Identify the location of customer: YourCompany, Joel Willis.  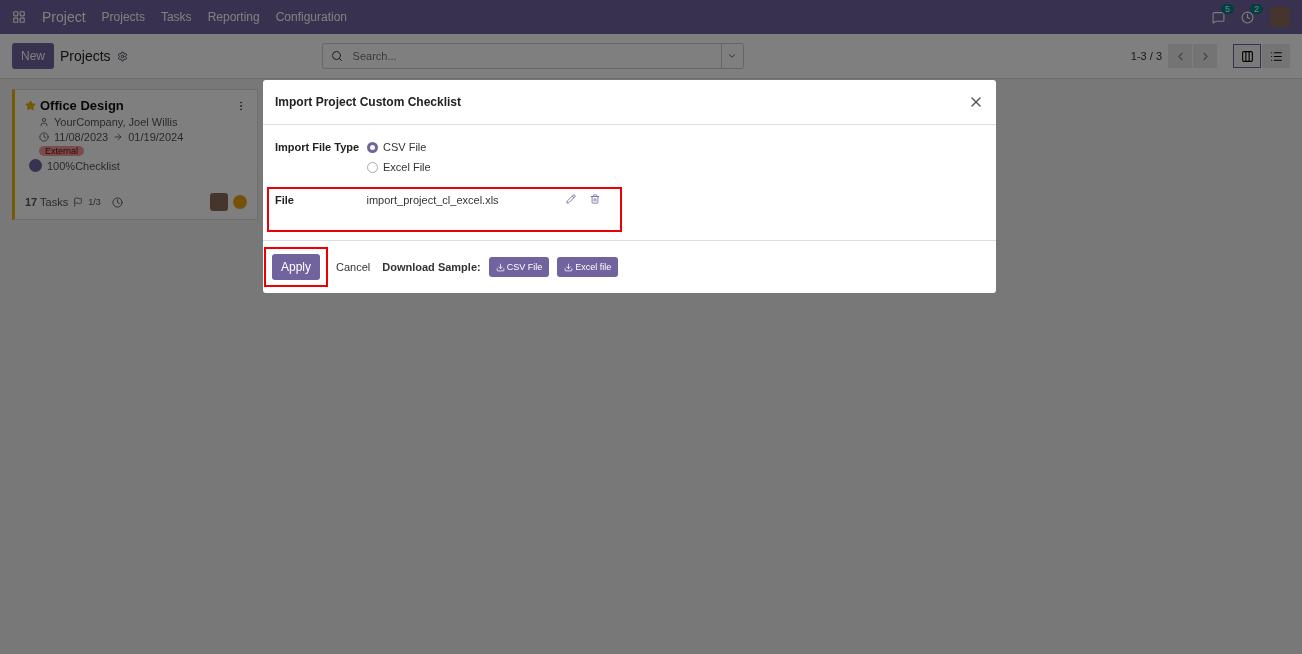
(116, 122).